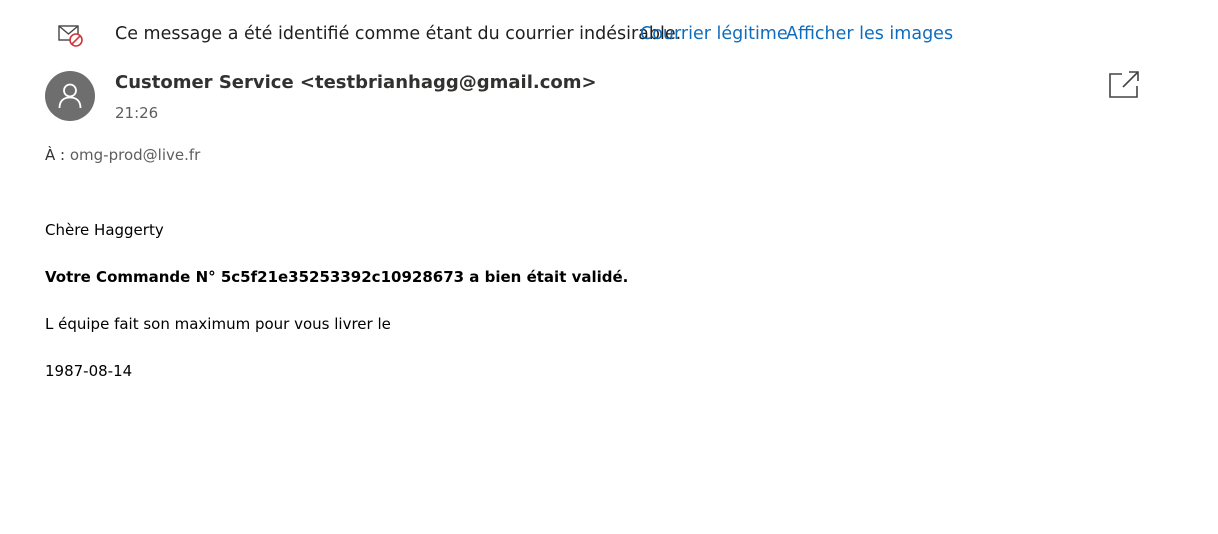 Image resolution: width=1218 pixels, height=534 pixels. Describe the element at coordinates (1124, 85) in the screenshot. I see `open-in-new-window-icon` at that location.